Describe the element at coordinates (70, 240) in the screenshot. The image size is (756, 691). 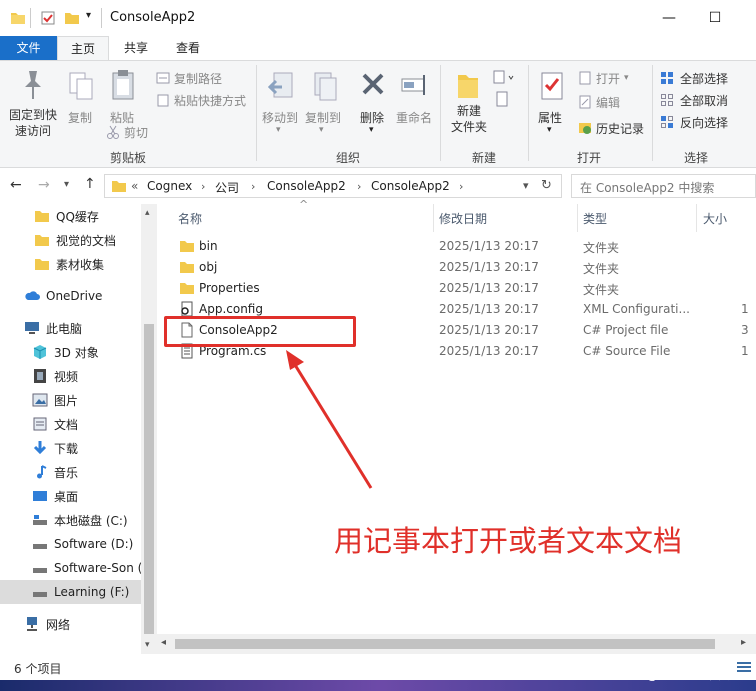
I see `nav-item-vision-docs: 视觉的文档` at that location.